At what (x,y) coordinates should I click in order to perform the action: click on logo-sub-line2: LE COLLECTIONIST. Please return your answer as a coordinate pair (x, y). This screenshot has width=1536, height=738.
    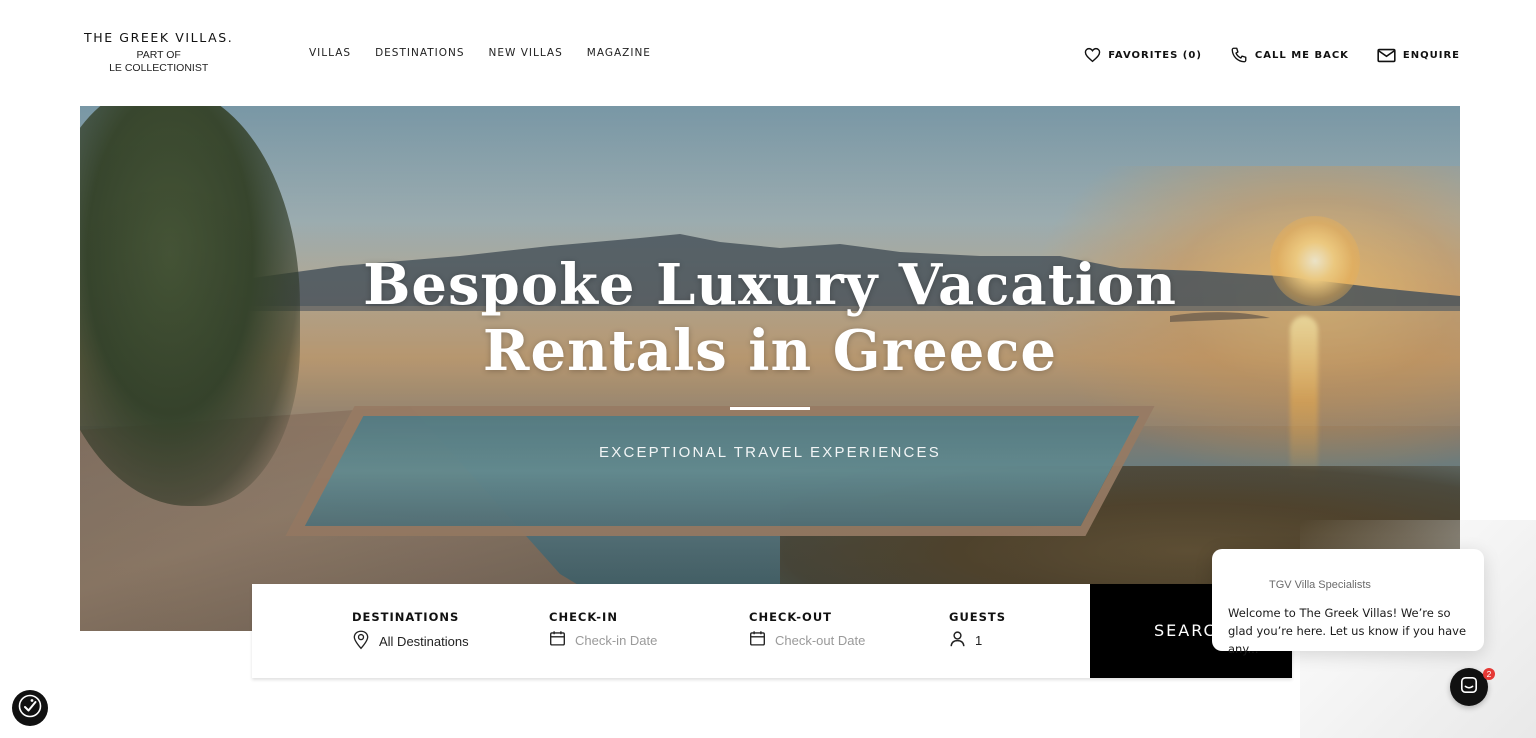
    Looking at the image, I should click on (159, 68).